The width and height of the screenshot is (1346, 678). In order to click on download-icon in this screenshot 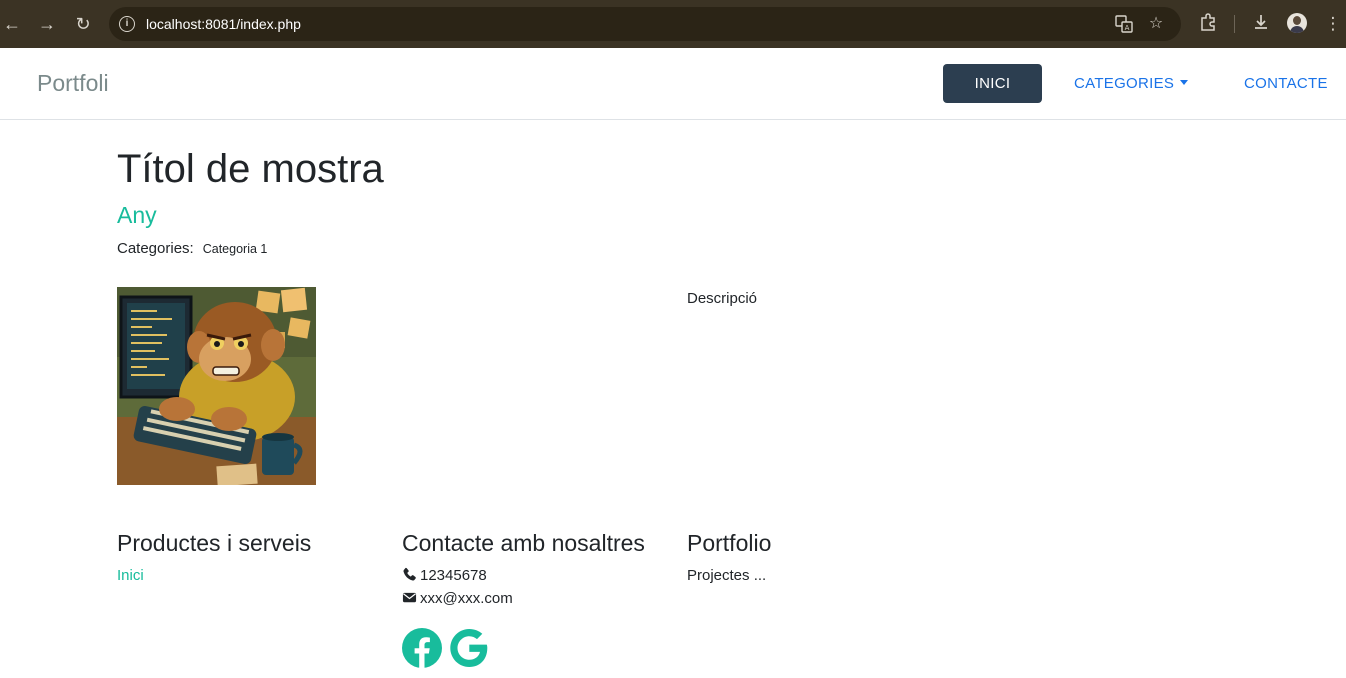, I will do `click(1261, 24)`.